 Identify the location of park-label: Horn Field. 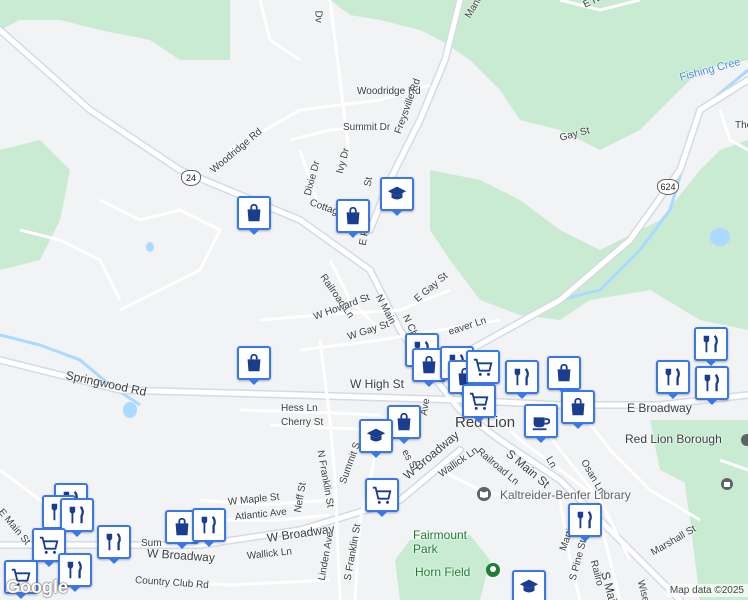
(443, 572).